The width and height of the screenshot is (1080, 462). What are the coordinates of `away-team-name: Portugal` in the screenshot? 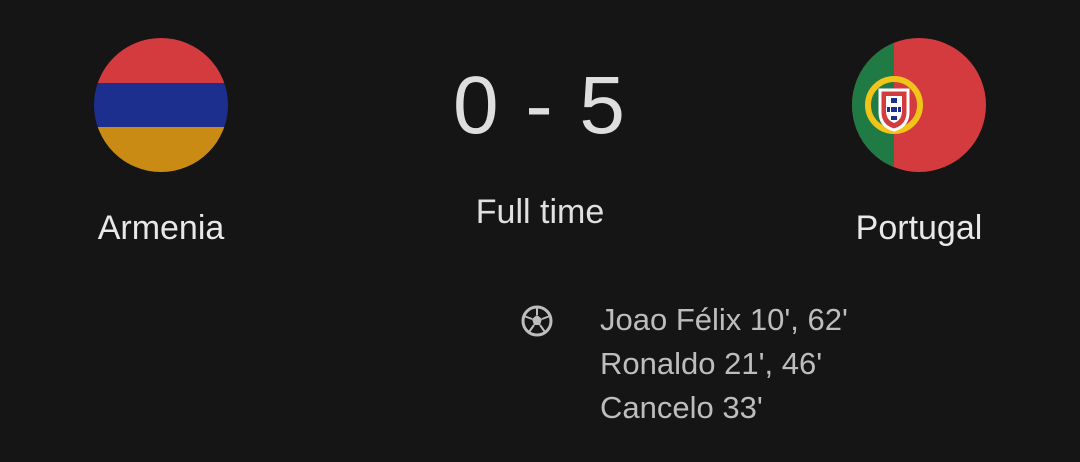 It's located at (919, 228).